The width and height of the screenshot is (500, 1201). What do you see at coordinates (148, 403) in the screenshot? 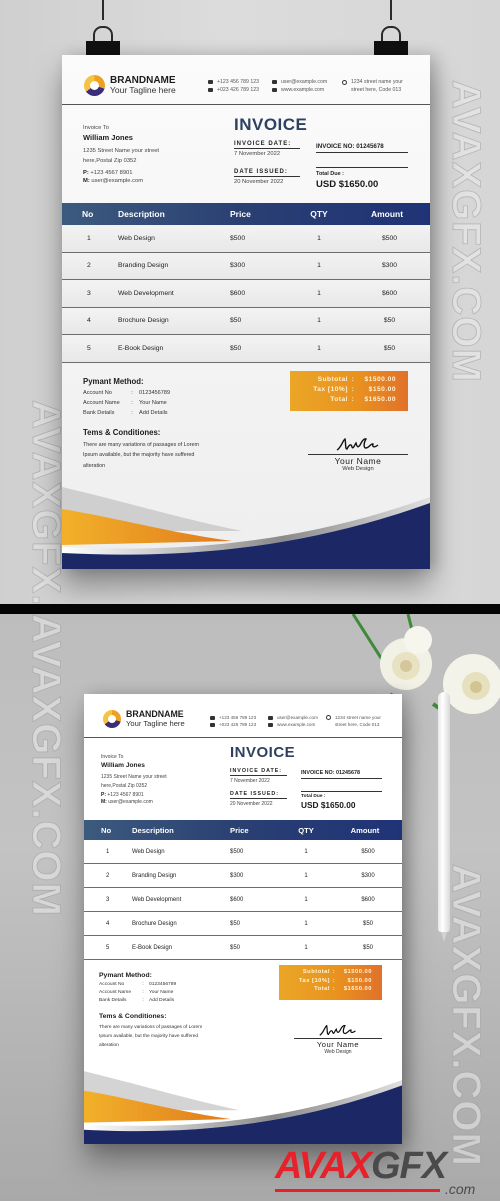
I see `payment-row: Account Name: Your Name` at bounding box center [148, 403].